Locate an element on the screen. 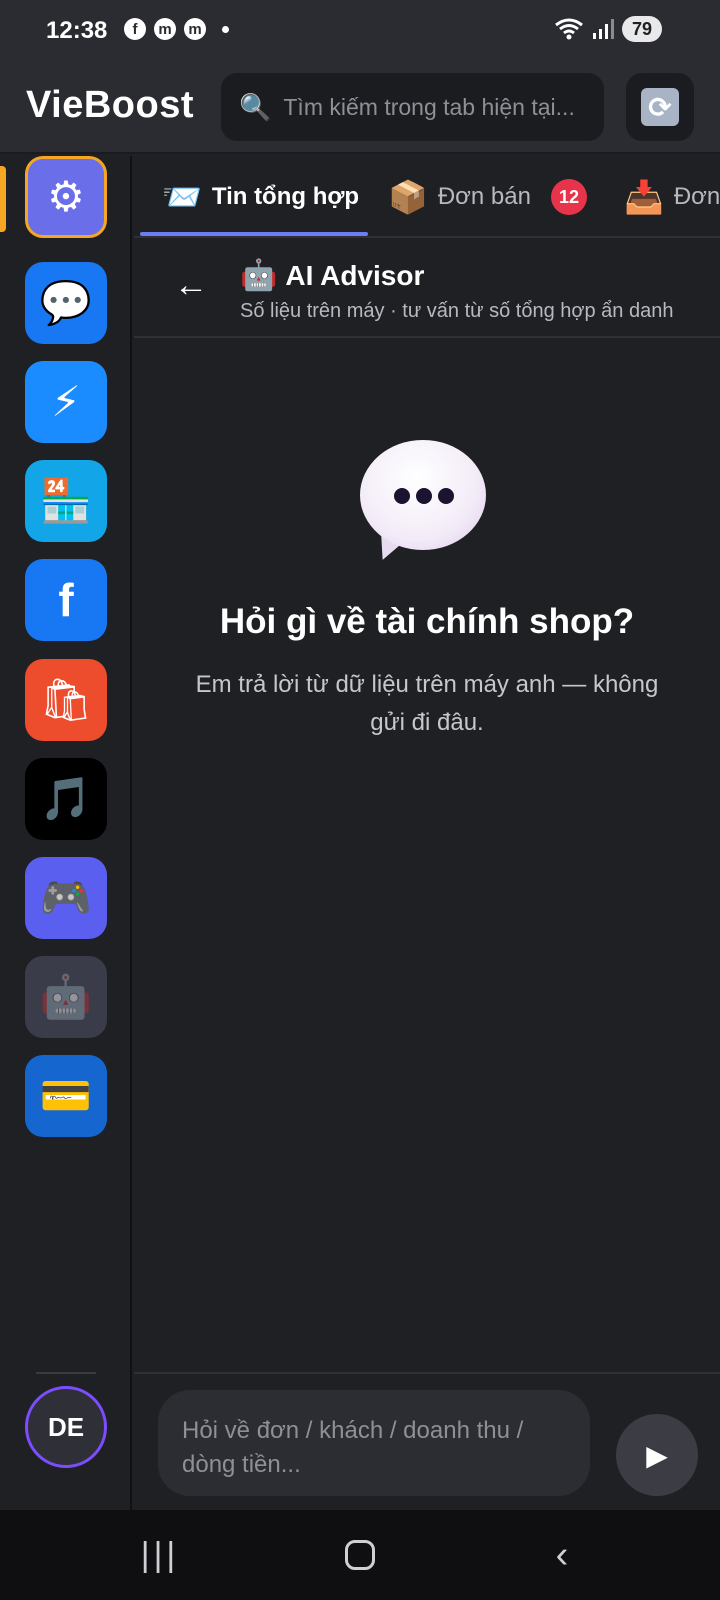  status-indicators: 79 is located at coordinates (608, 29).